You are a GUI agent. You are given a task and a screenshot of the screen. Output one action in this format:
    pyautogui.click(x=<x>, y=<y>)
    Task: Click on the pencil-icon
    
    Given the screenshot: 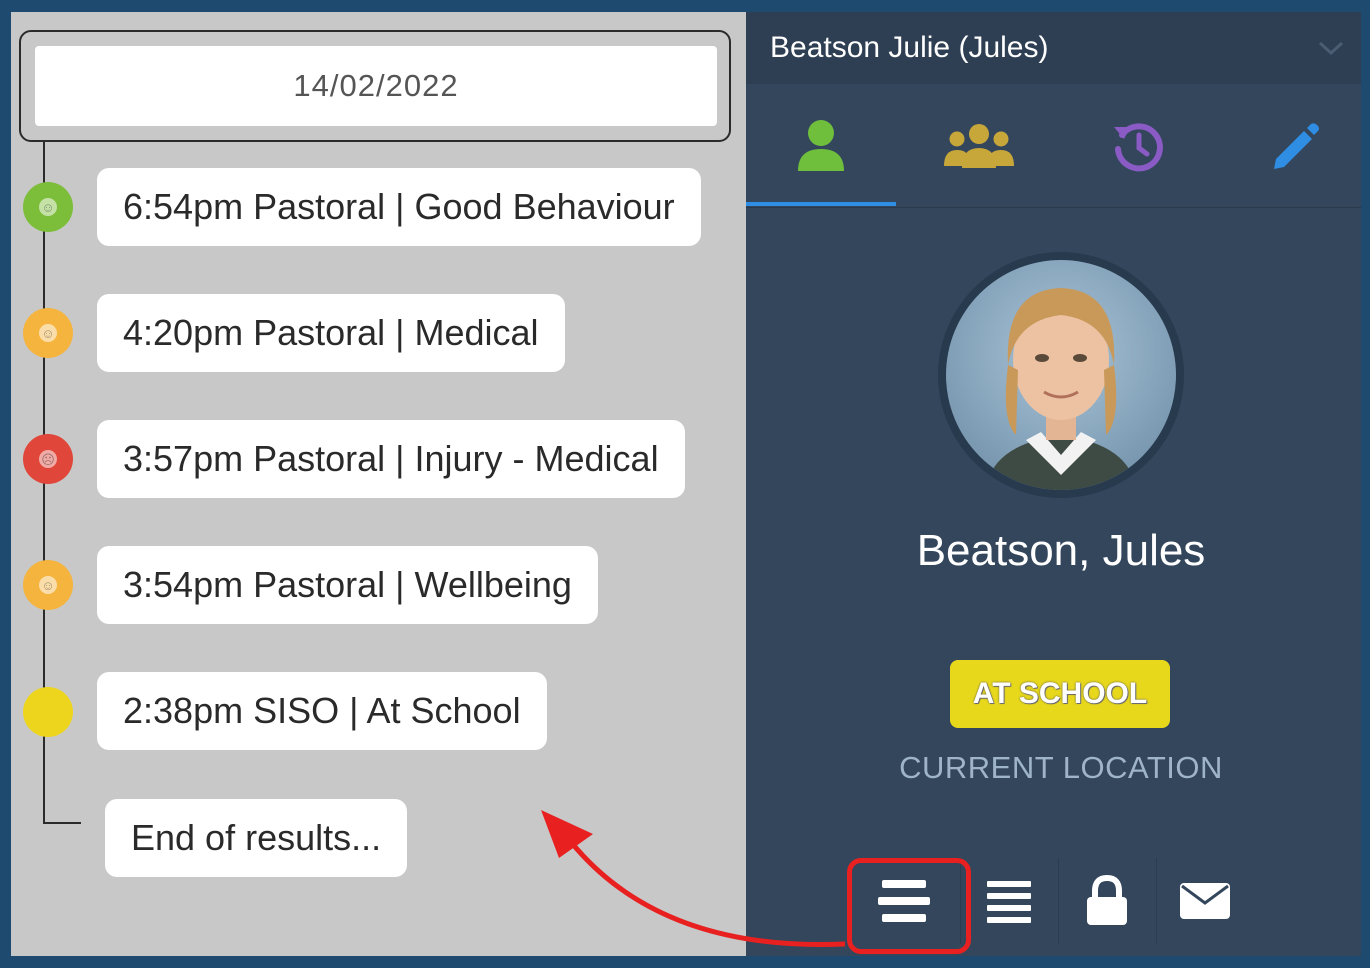 What is the action you would take?
    pyautogui.click(x=1296, y=146)
    